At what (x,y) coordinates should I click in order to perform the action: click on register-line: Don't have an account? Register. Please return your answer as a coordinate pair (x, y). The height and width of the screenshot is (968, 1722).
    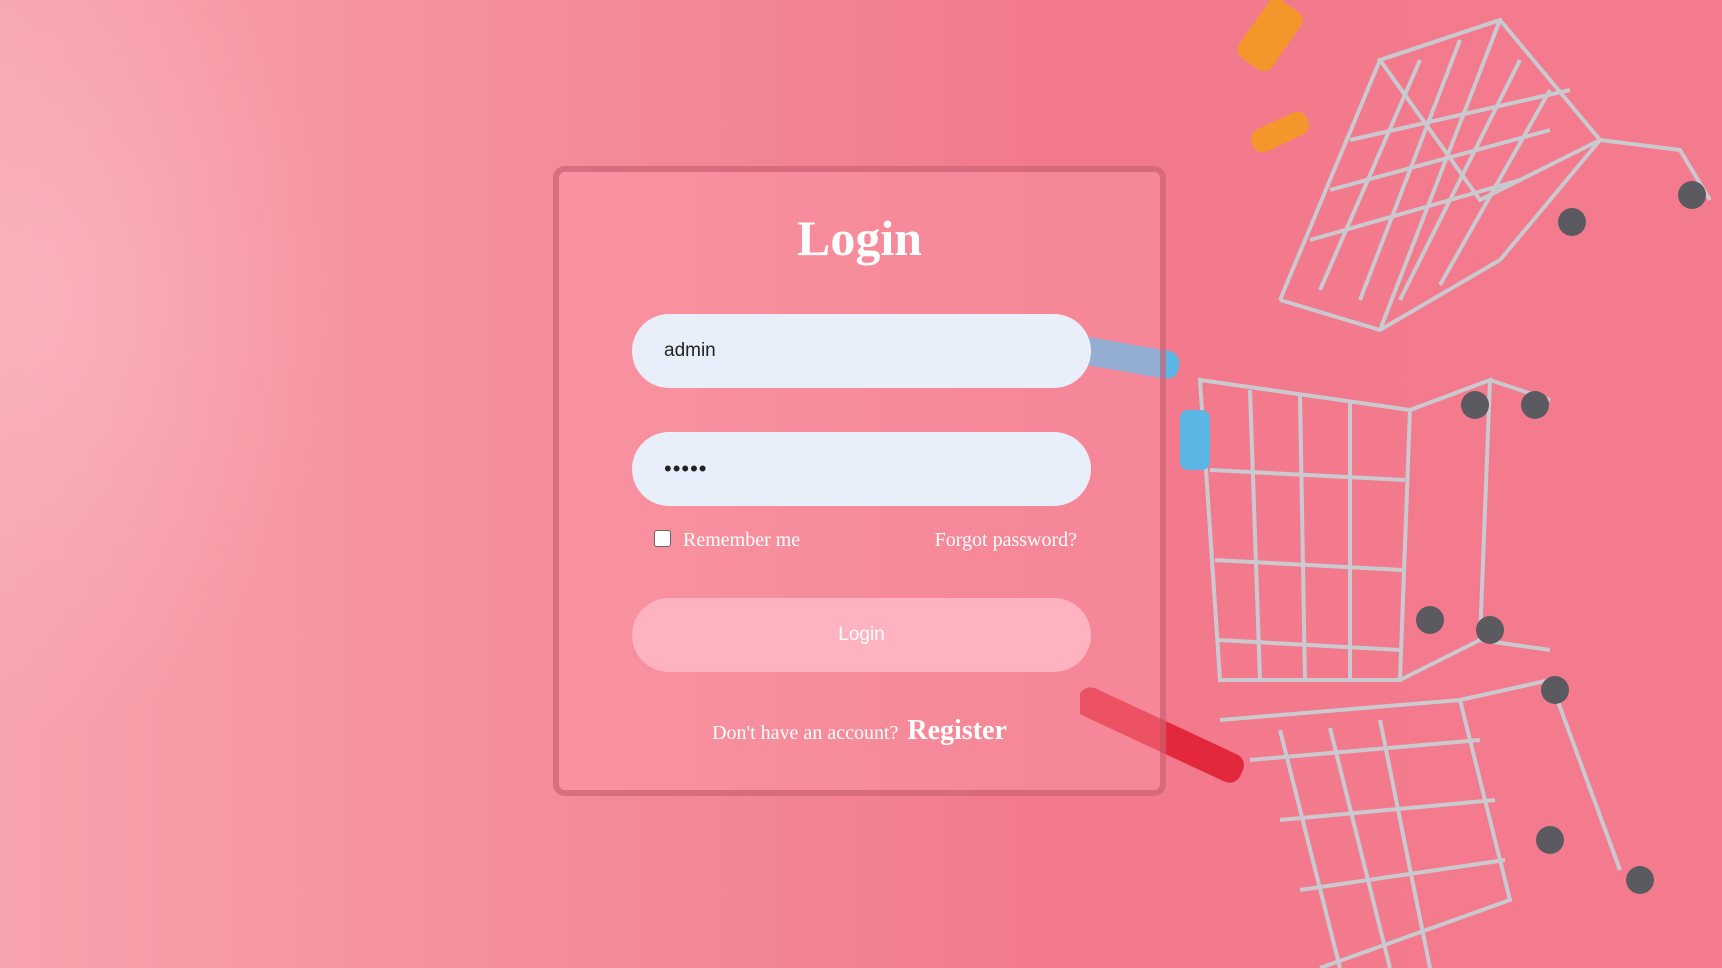
    Looking at the image, I should click on (859, 731).